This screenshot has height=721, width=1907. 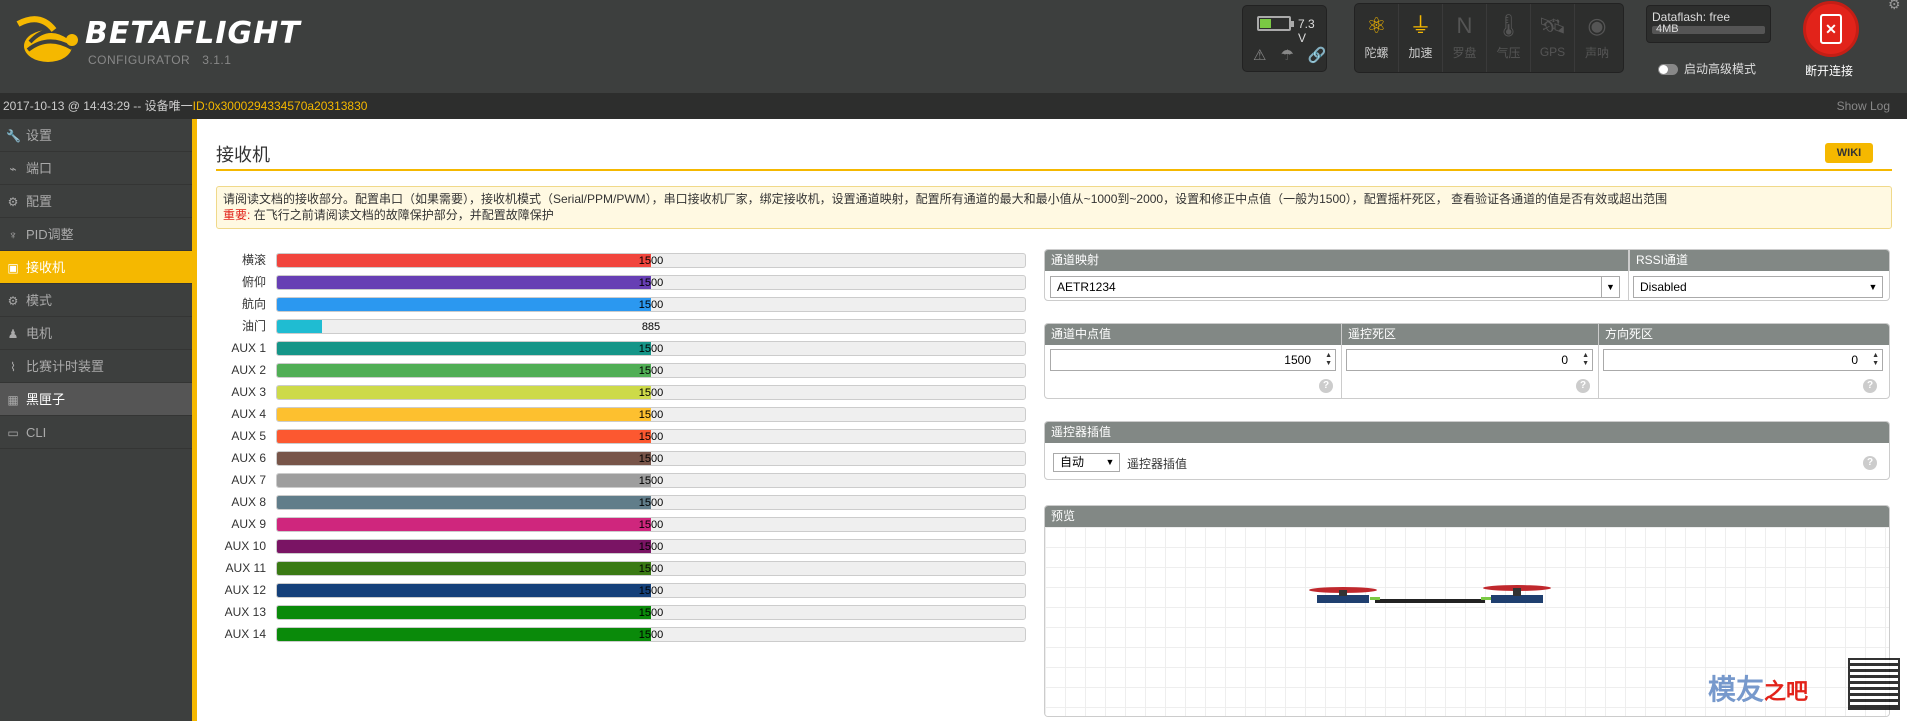 I want to click on battery-fill, so click(x=1265, y=23).